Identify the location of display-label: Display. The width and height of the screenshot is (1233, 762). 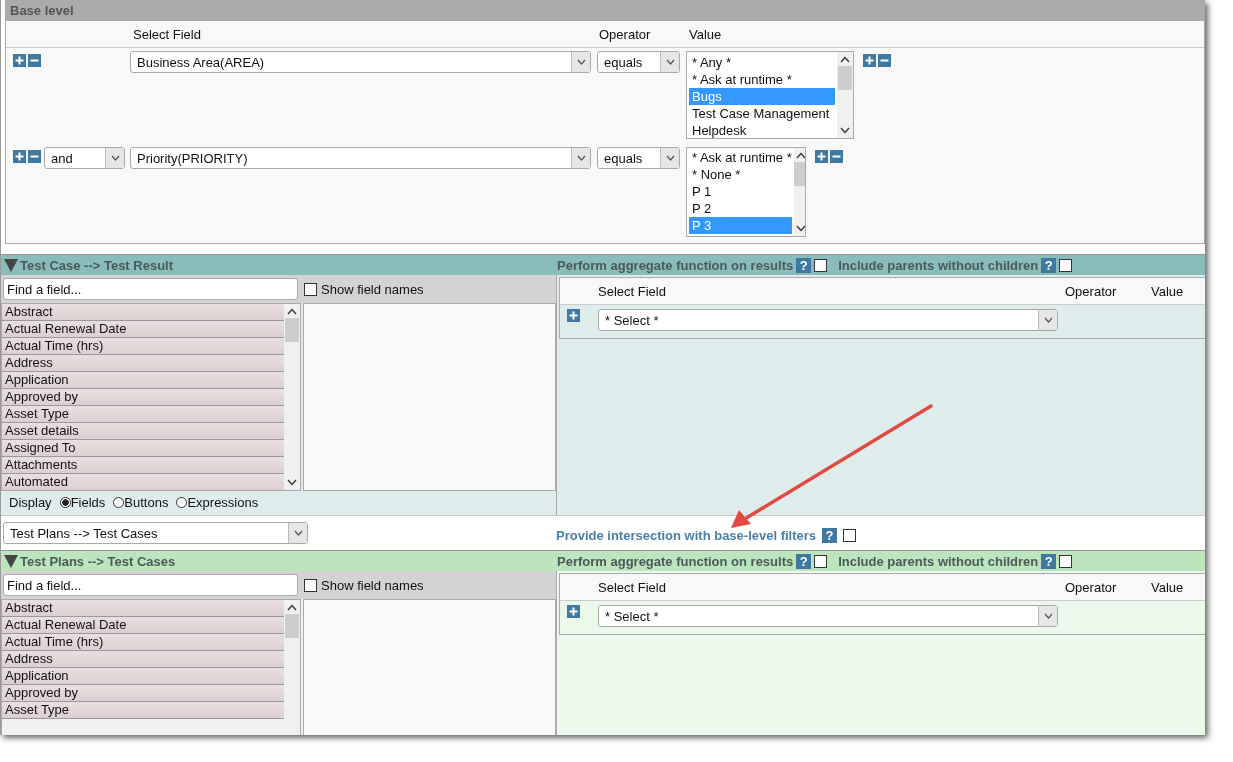
(30, 502).